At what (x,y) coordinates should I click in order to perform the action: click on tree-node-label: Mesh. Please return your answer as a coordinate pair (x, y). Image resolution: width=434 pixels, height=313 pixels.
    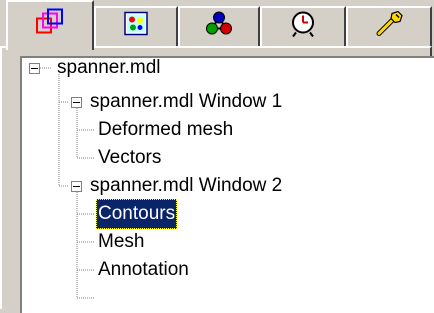
    Looking at the image, I should click on (121, 241).